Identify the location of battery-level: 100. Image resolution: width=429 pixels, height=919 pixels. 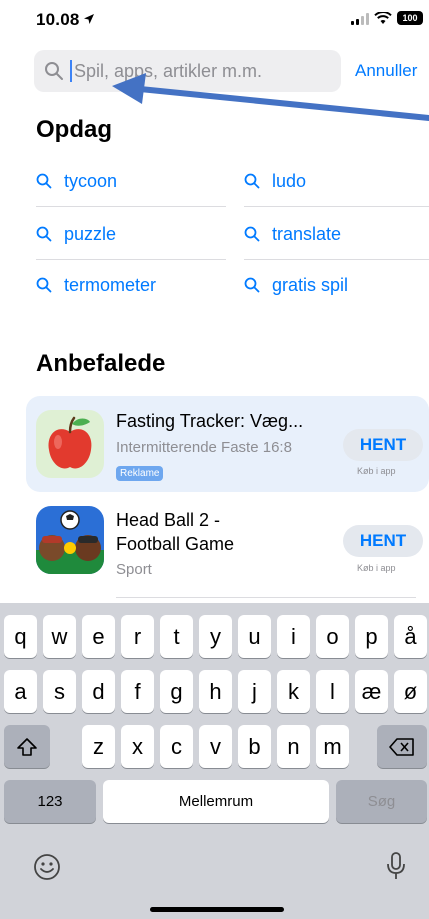
(410, 18).